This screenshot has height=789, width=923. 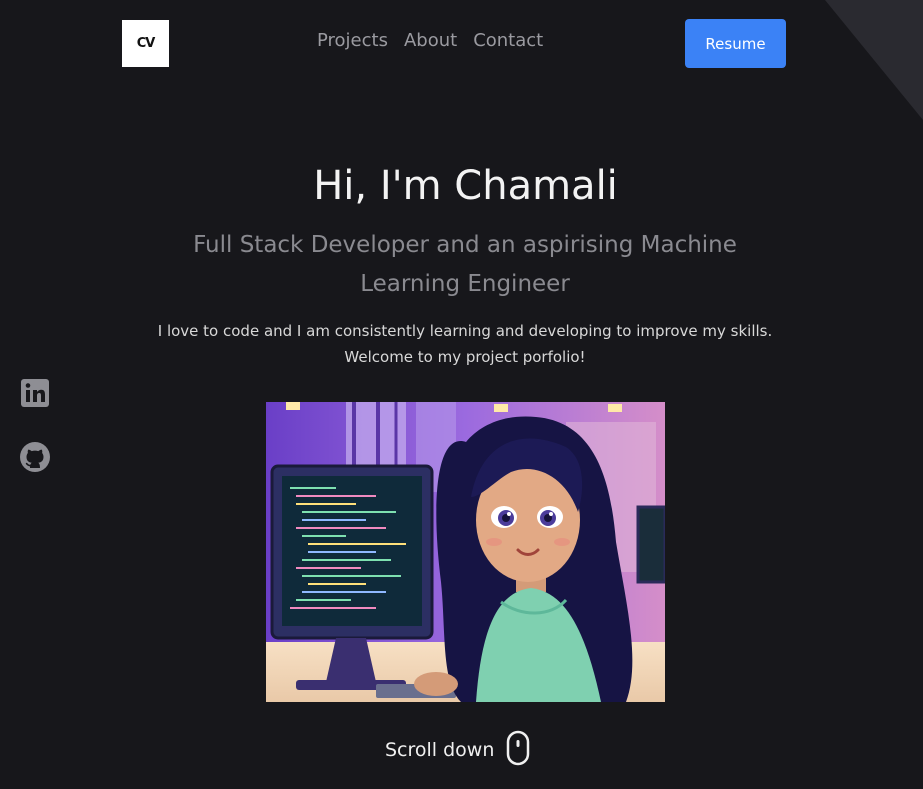 I want to click on resume-button: Resume, so click(x=735, y=43).